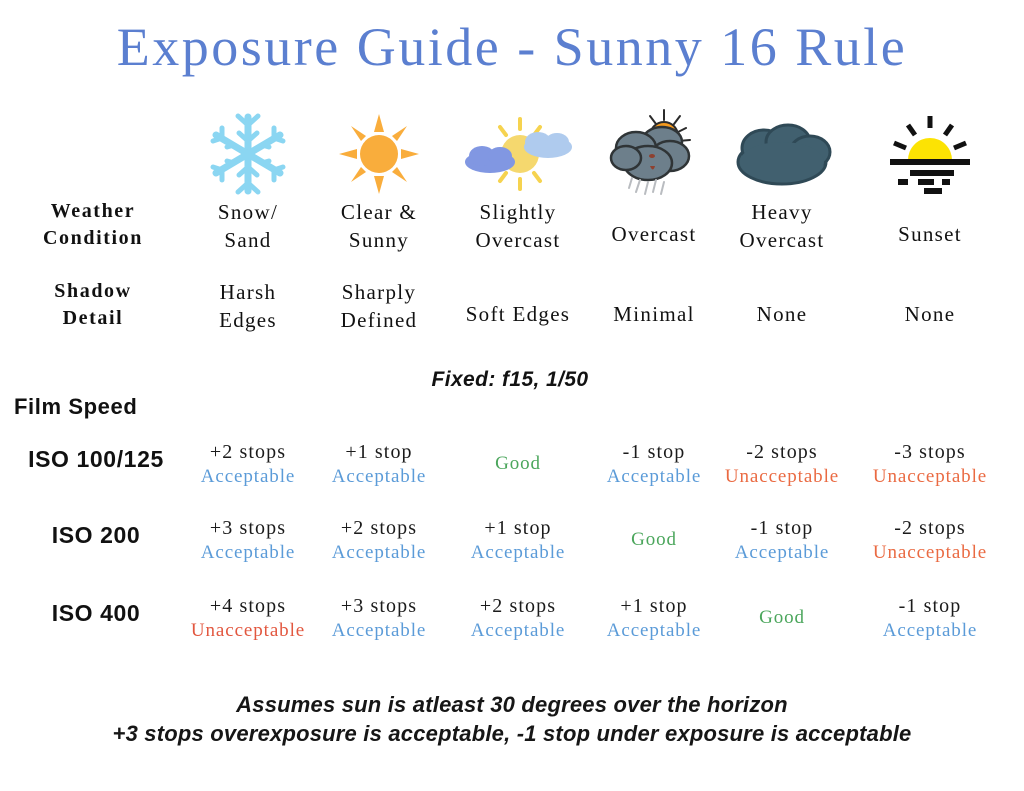  Describe the element at coordinates (518, 314) in the screenshot. I see `shadow-line1: Soft Edges` at that location.